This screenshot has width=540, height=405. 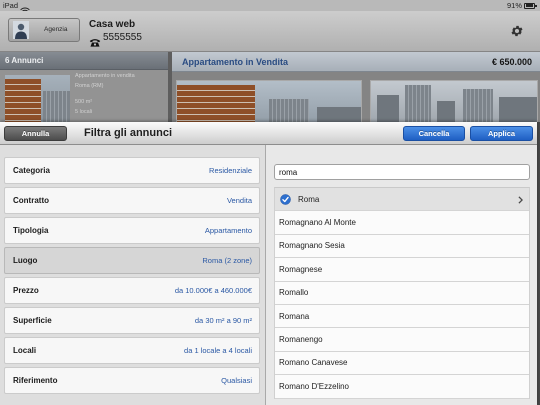 What do you see at coordinates (132, 230) in the screenshot?
I see `filter-row-tipologia: Tipologia Appartamento` at bounding box center [132, 230].